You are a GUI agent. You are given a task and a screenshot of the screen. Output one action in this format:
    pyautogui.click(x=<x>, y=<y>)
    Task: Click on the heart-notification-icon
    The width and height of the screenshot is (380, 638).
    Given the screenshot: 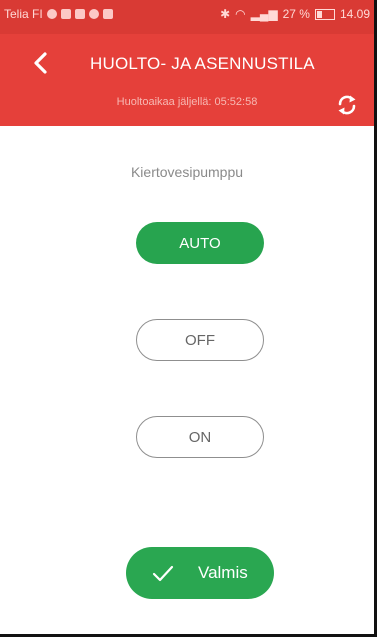 What is the action you would take?
    pyautogui.click(x=51, y=14)
    